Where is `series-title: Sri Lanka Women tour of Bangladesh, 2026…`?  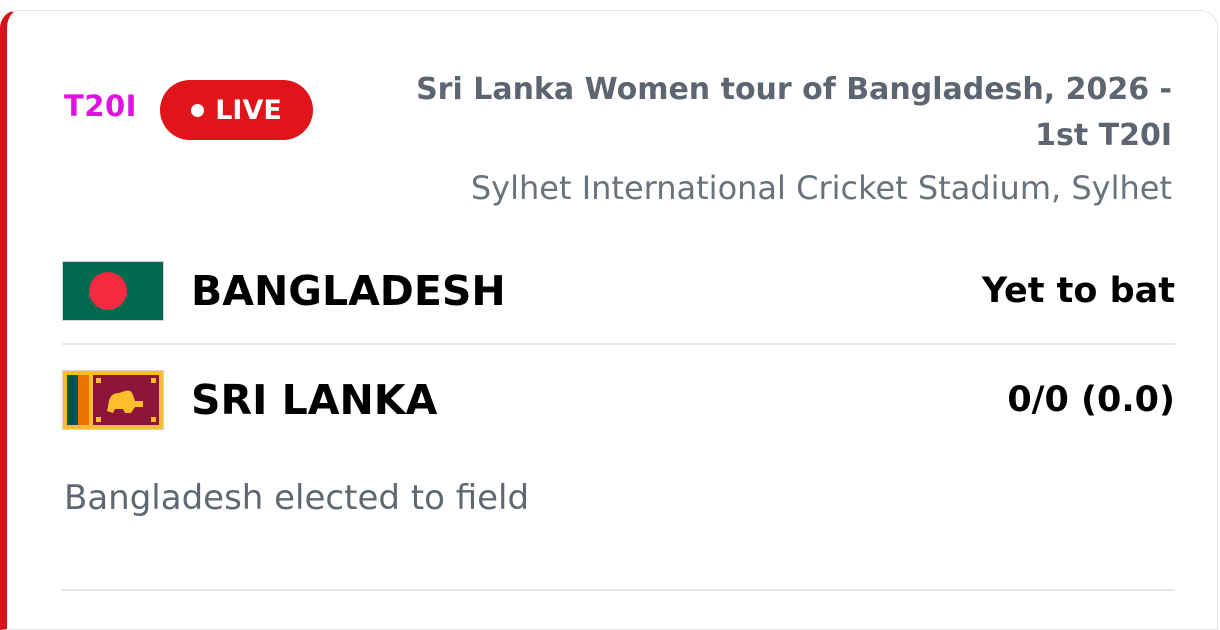 series-title: Sri Lanka Women tour of Bangladesh, 2026… is located at coordinates (794, 112).